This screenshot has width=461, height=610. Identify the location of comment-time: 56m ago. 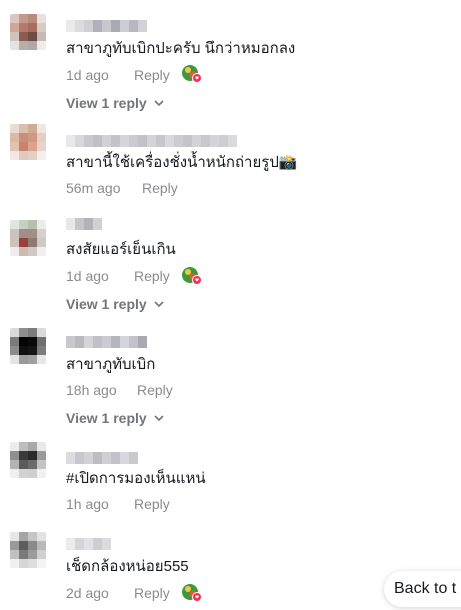
(93, 188).